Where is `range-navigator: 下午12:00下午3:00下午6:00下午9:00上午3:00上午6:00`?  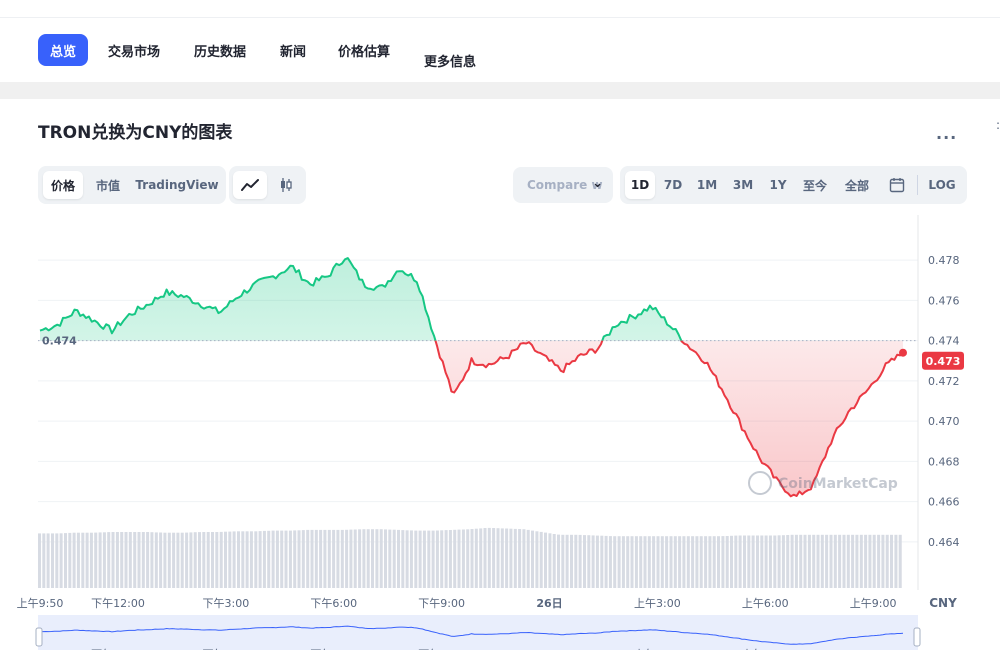
range-navigator: 下午12:00下午3:00下午6:00下午9:00上午3:00上午6:00 is located at coordinates (478, 632).